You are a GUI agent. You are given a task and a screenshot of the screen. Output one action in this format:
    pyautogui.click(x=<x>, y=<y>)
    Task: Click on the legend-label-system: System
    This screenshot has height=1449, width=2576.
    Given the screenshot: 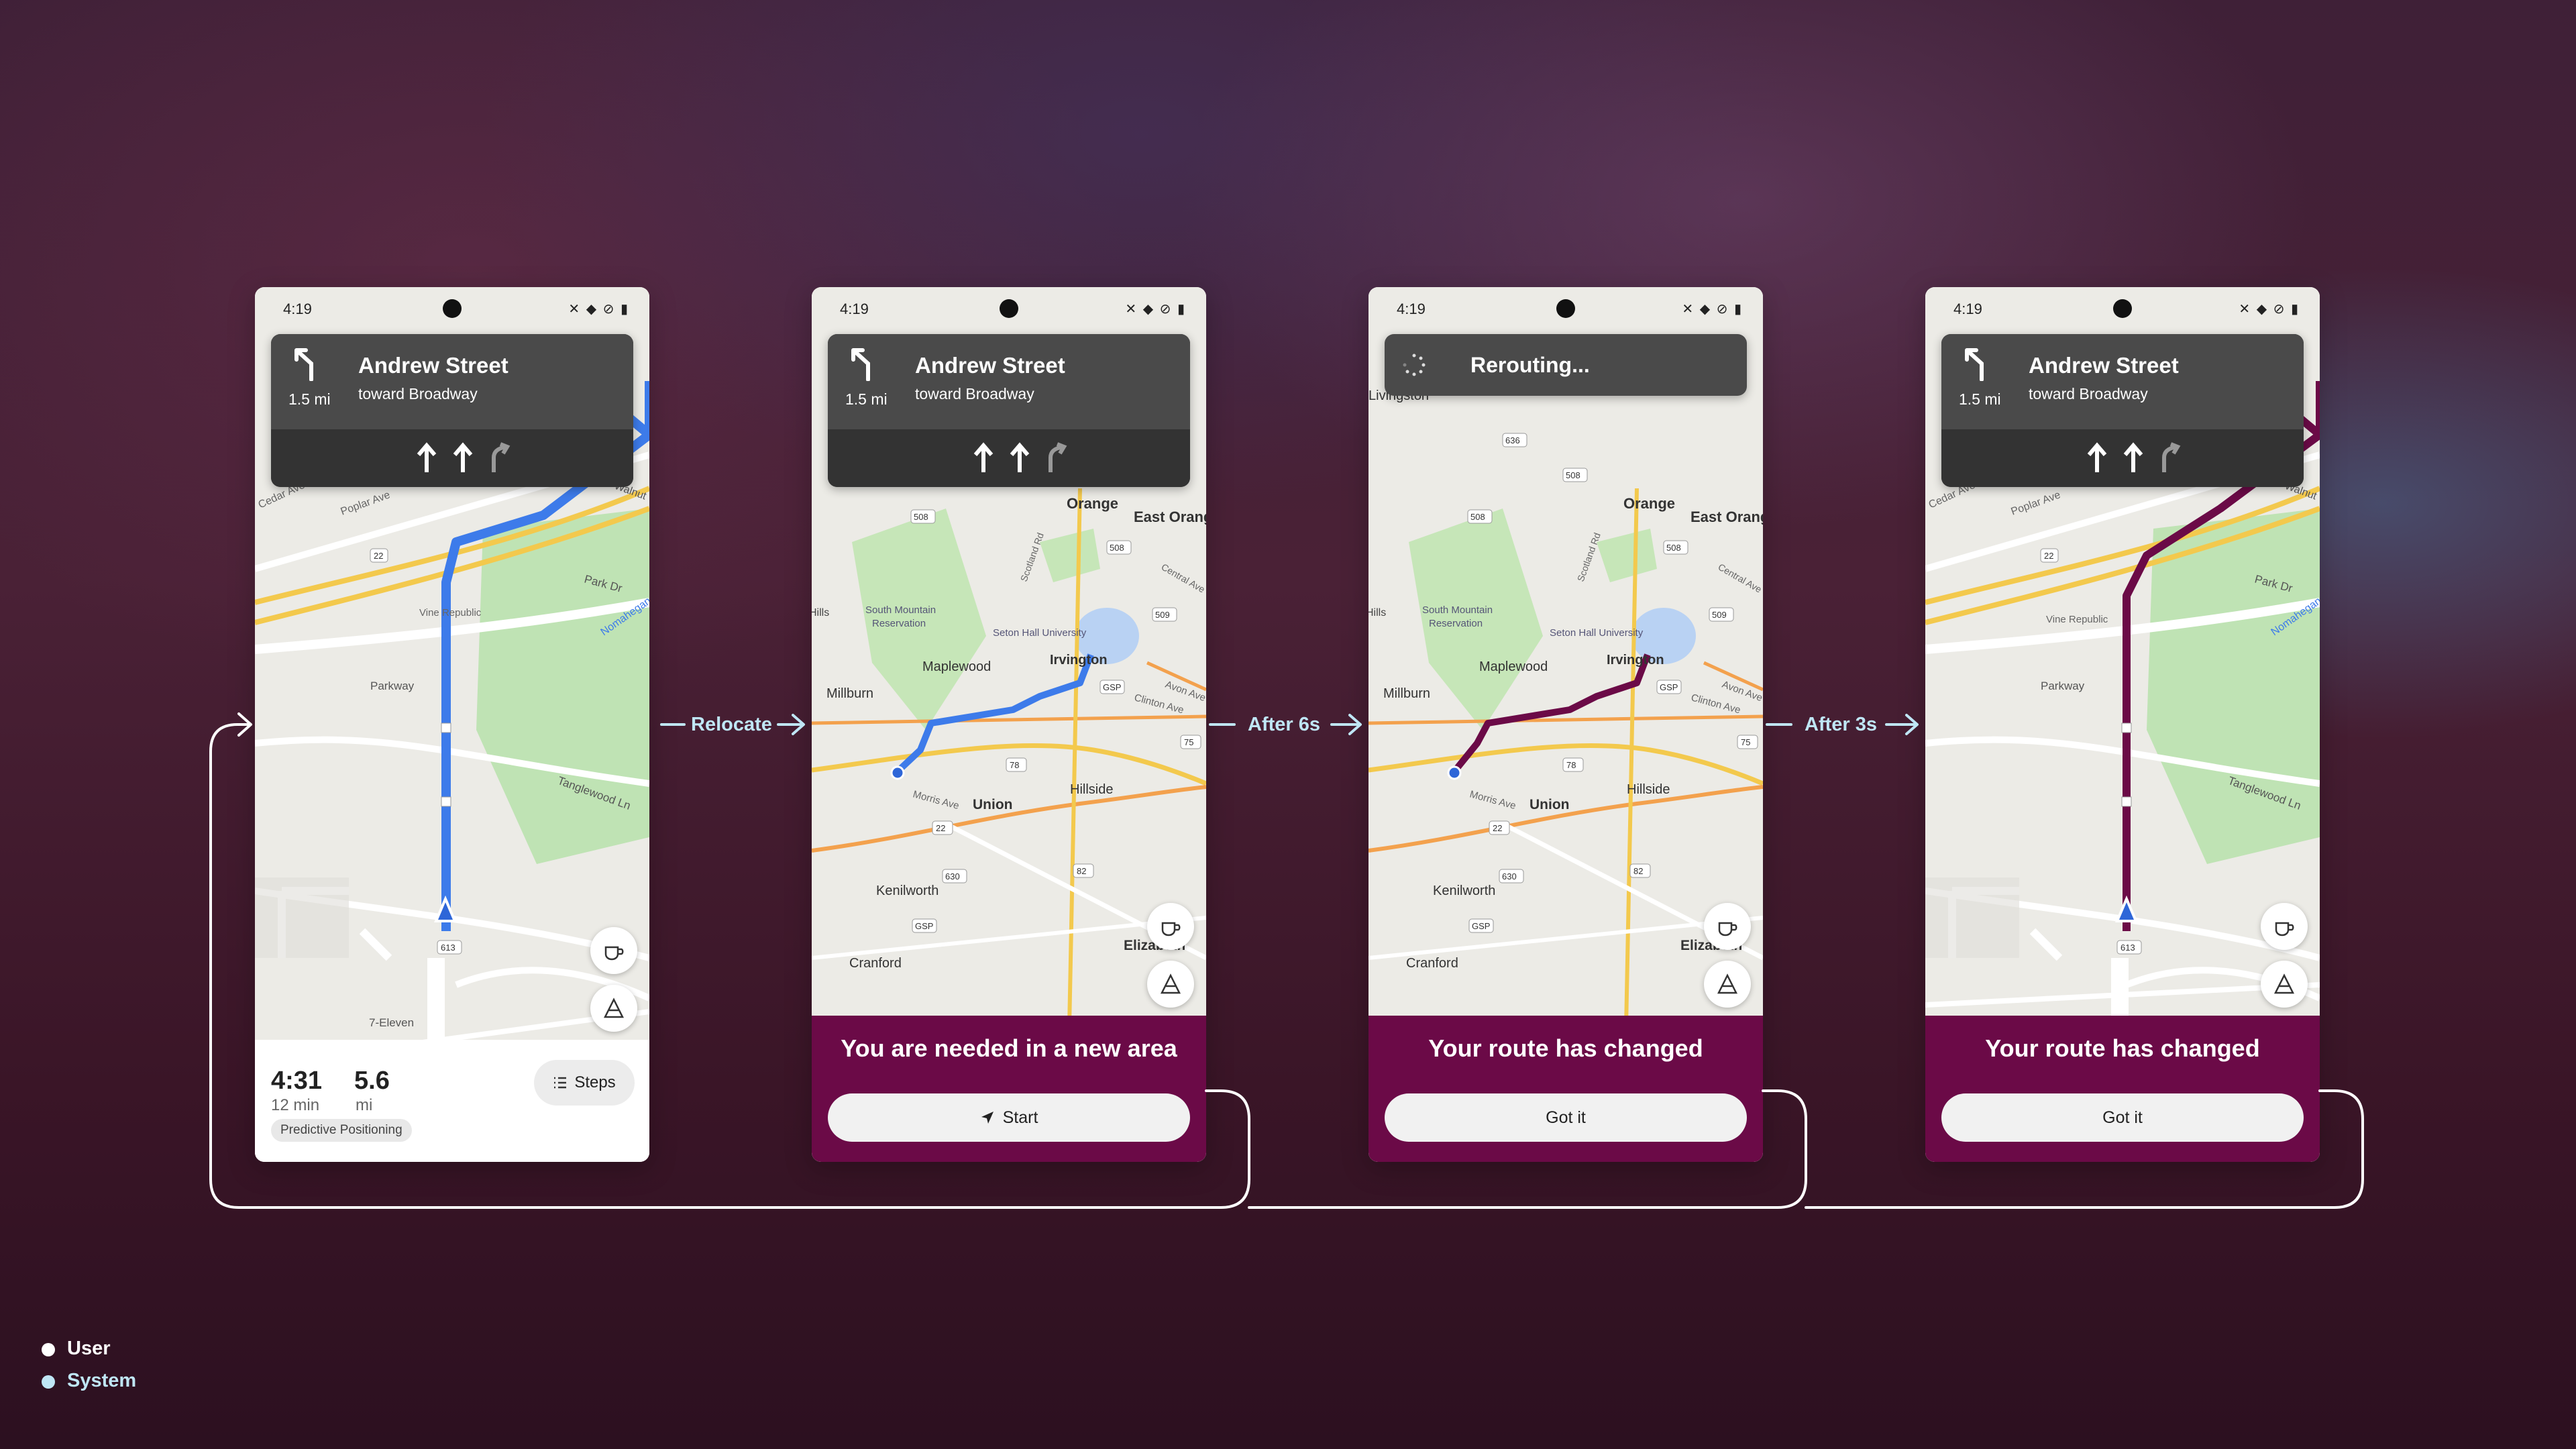 What is the action you would take?
    pyautogui.click(x=102, y=1380)
    